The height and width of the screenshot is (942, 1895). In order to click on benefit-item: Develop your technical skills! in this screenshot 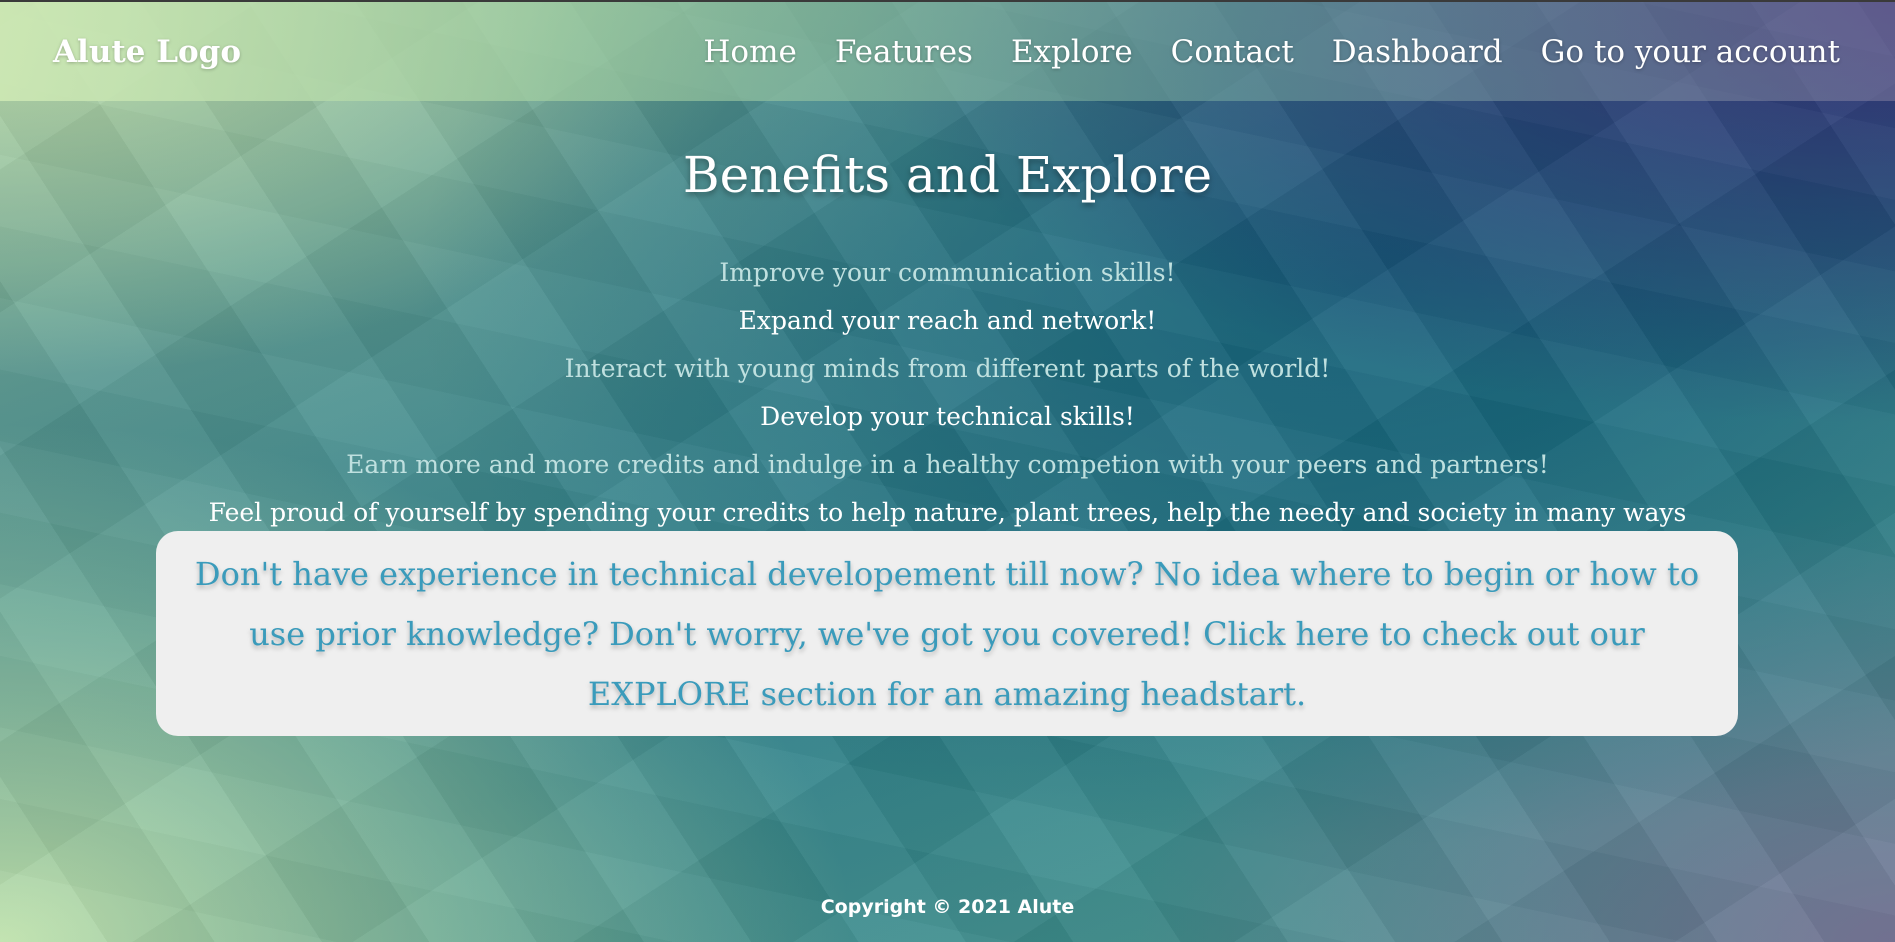, I will do `click(947, 416)`.